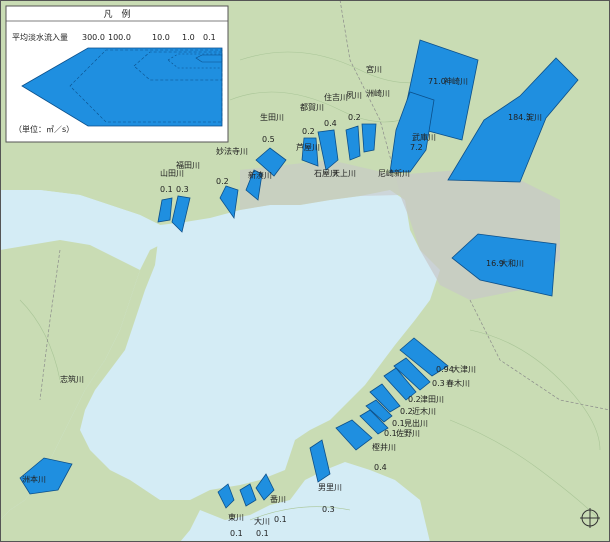 Image resolution: width=610 pixels, height=542 pixels. Describe the element at coordinates (182, 189) in the screenshot. I see `value-fukuda: 0.3` at that location.